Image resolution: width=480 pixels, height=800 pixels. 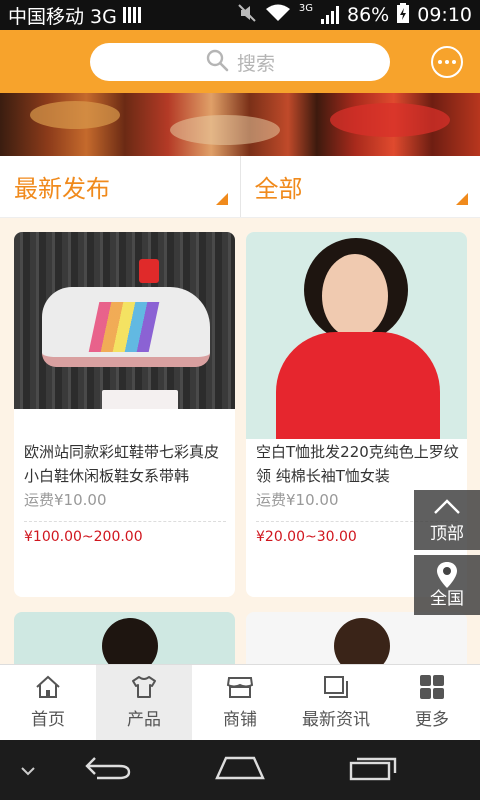 What do you see at coordinates (447, 534) in the screenshot?
I see `back-to-top-label: 顶部` at bounding box center [447, 534].